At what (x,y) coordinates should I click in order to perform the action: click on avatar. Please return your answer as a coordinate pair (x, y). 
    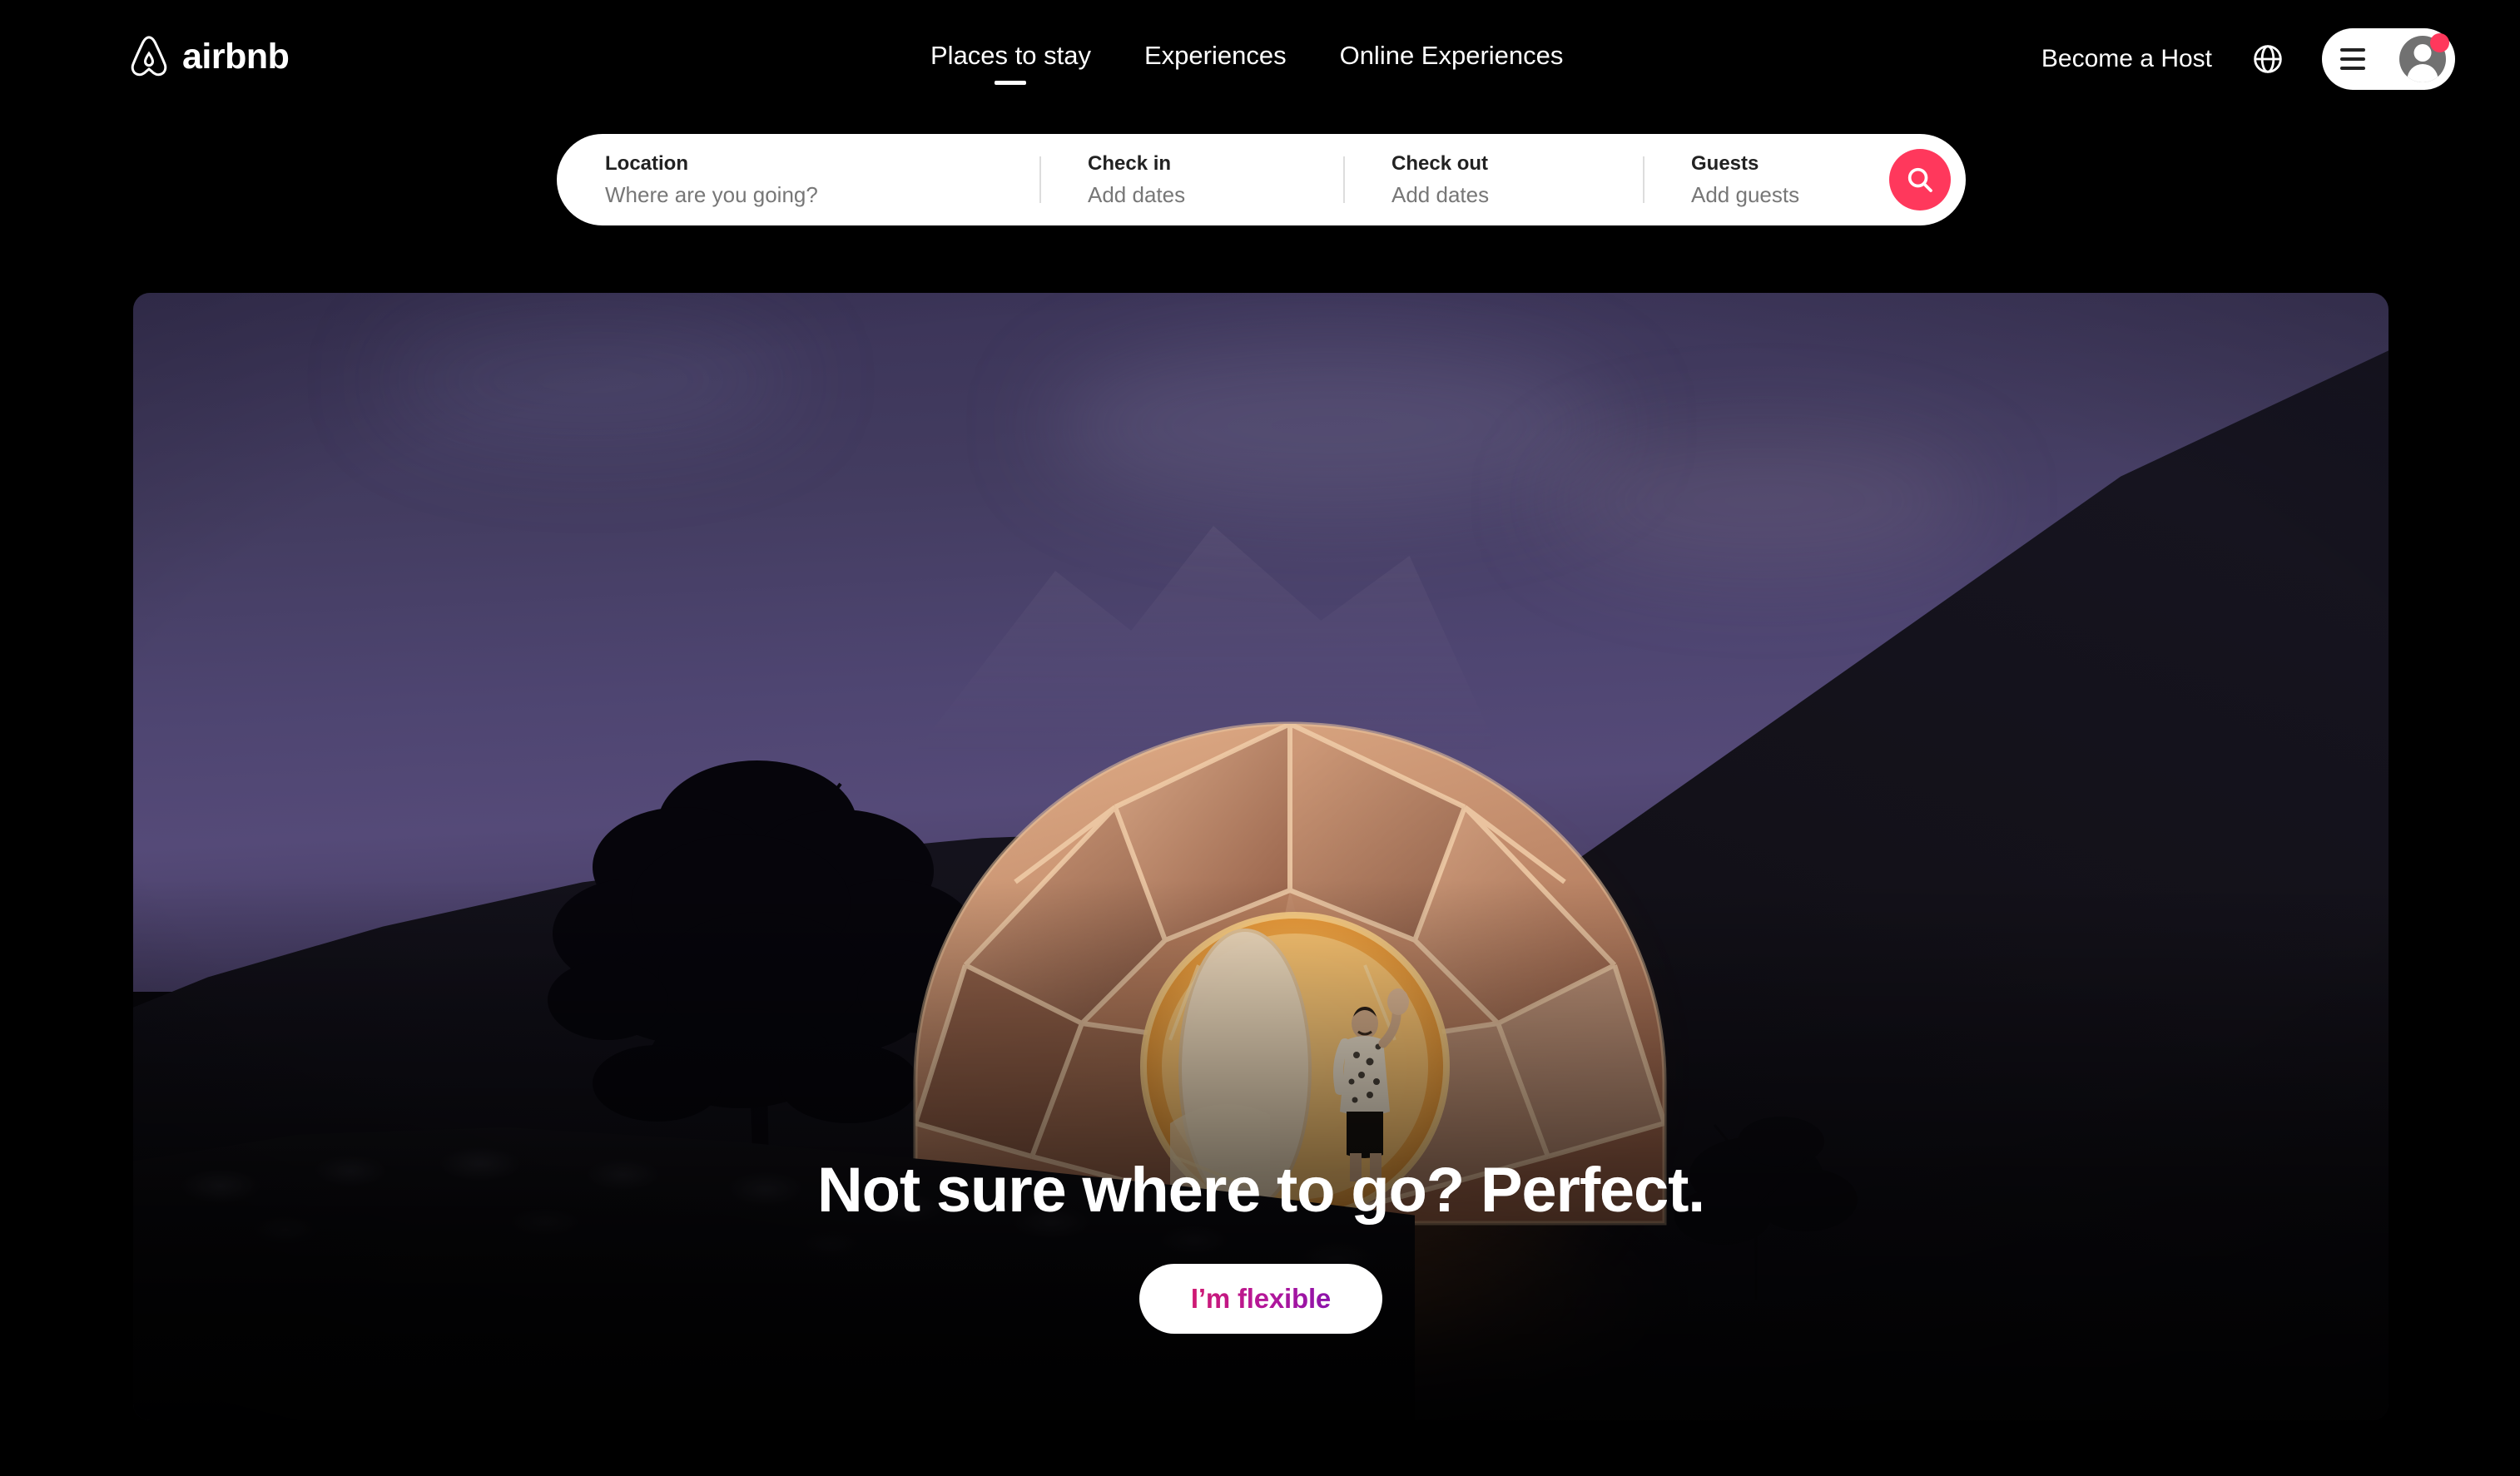
    Looking at the image, I should click on (2424, 57).